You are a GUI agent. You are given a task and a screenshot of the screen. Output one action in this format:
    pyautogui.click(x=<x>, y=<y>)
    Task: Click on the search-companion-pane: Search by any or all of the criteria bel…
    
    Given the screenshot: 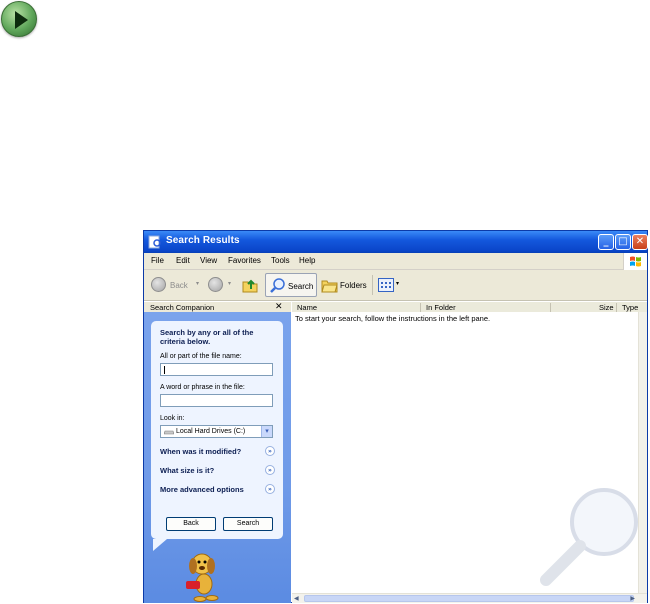 What is the action you would take?
    pyautogui.click(x=217, y=457)
    